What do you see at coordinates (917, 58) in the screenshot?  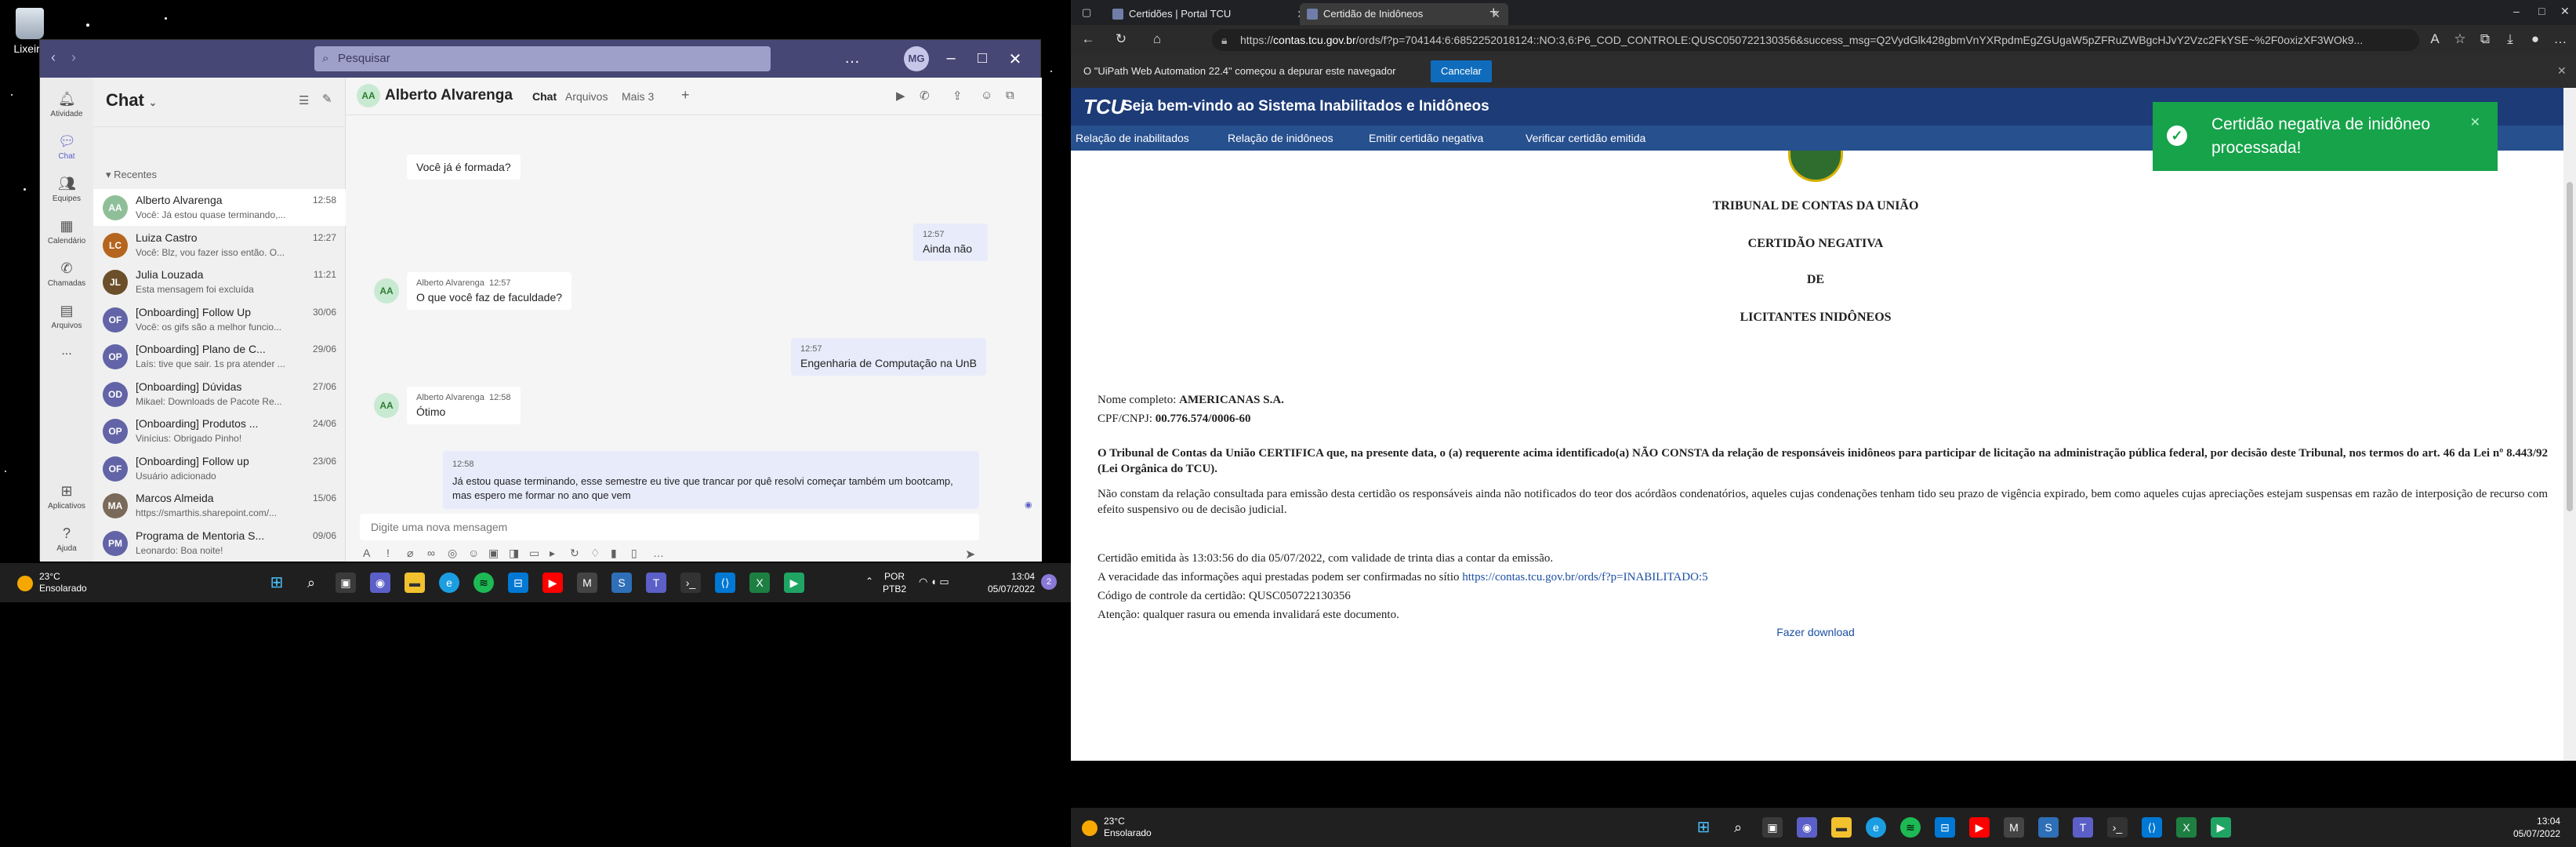 I see `user-avatar: MG` at bounding box center [917, 58].